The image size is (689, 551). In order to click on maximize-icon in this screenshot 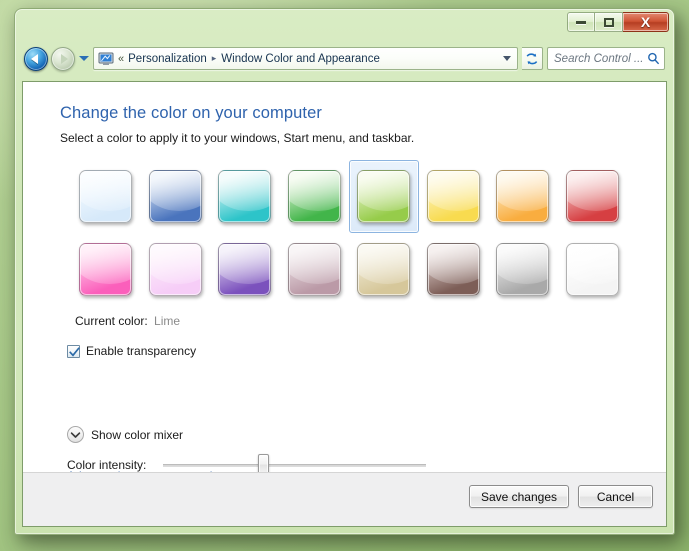, I will do `click(608, 22)`.